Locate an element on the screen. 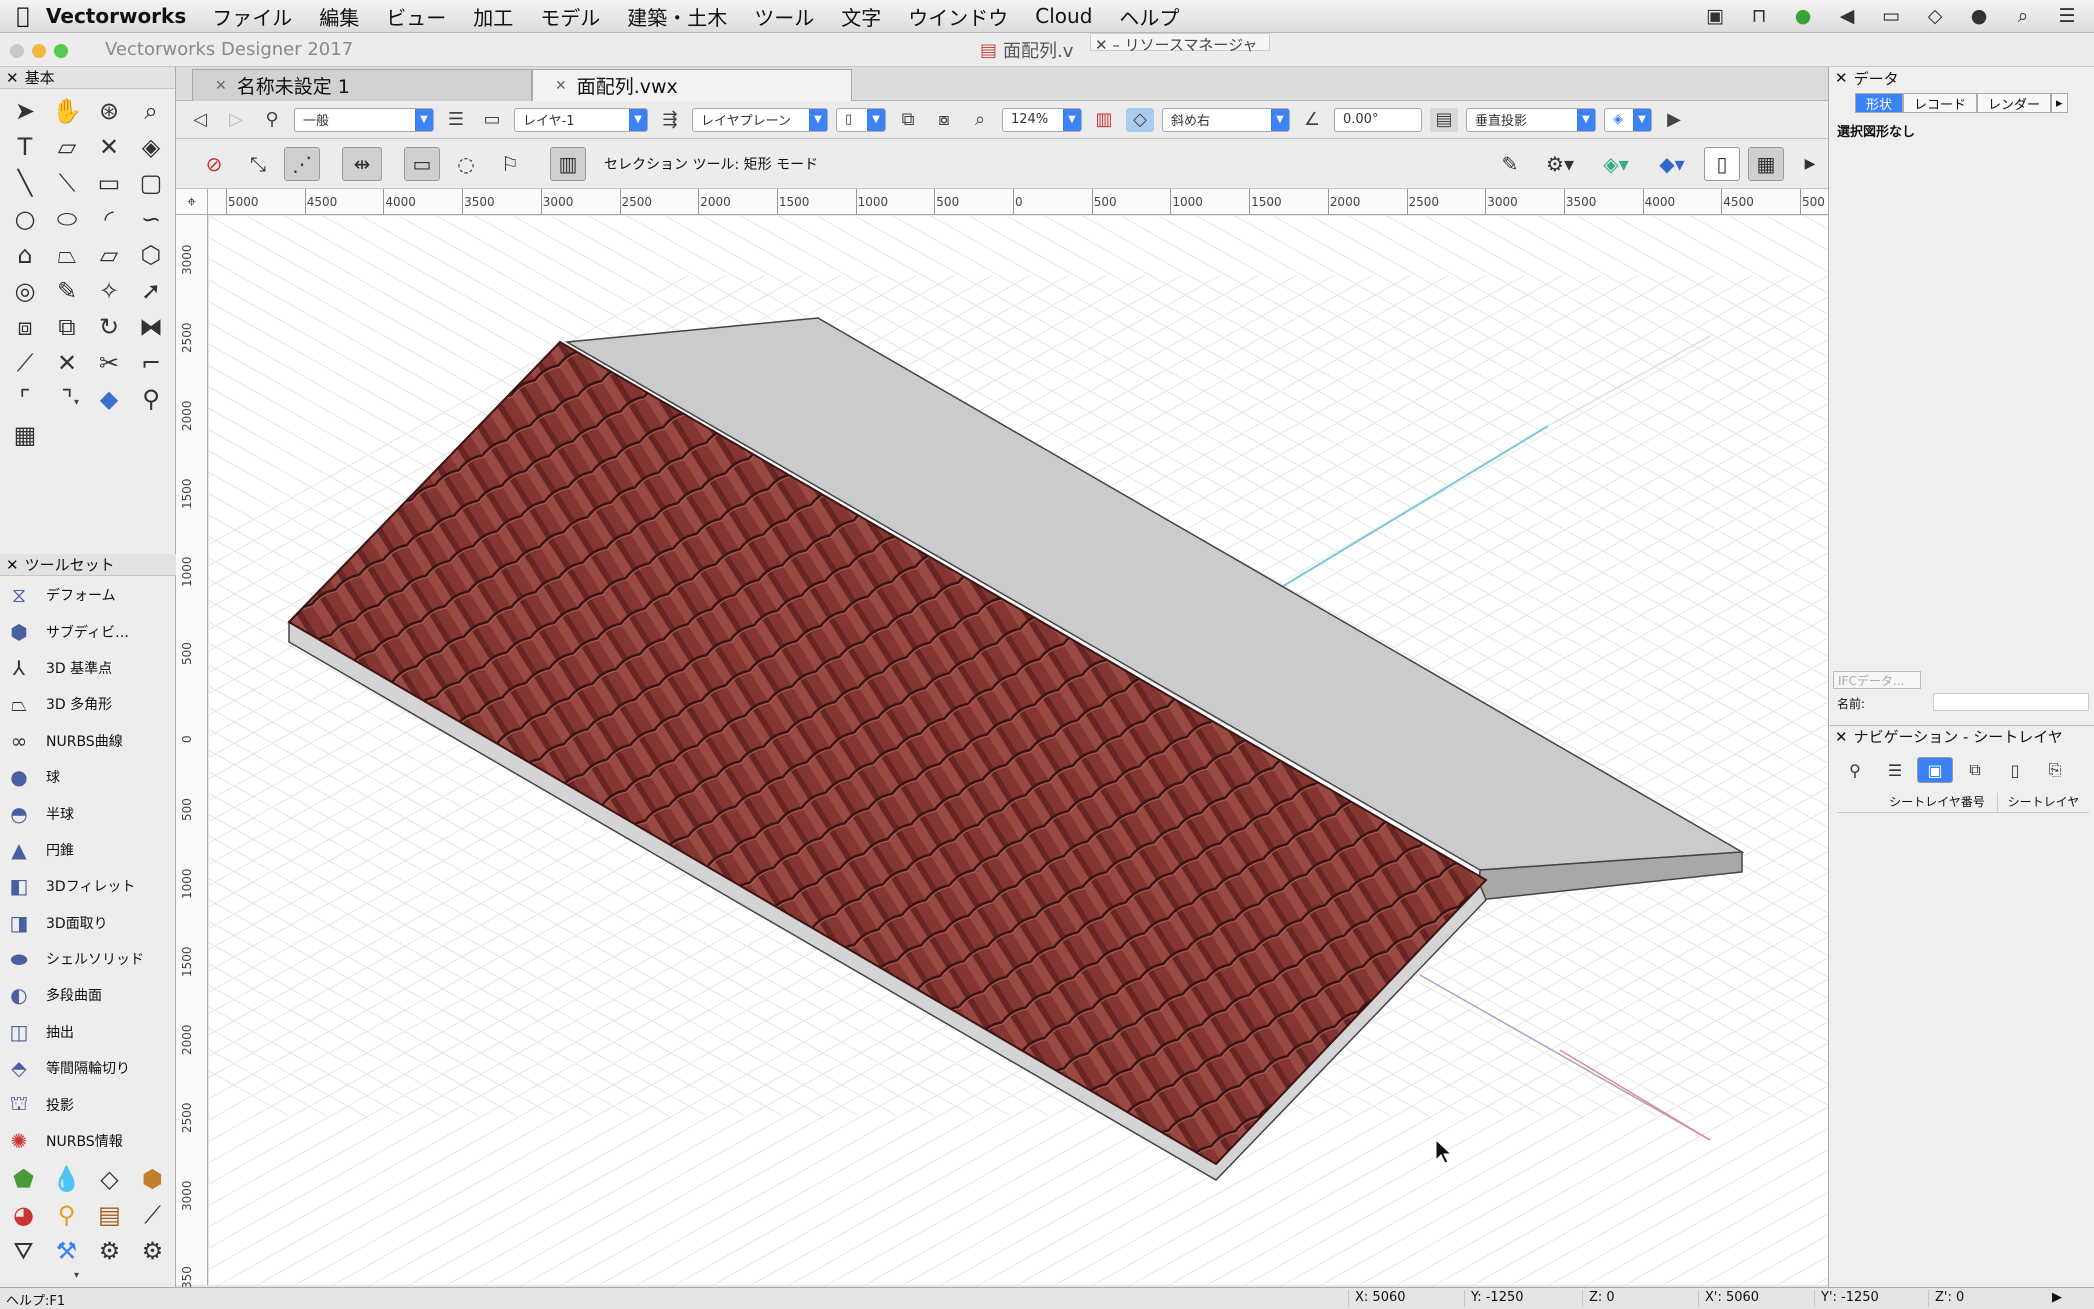  rotate-tool-icon: ↻ is located at coordinates (109, 327).